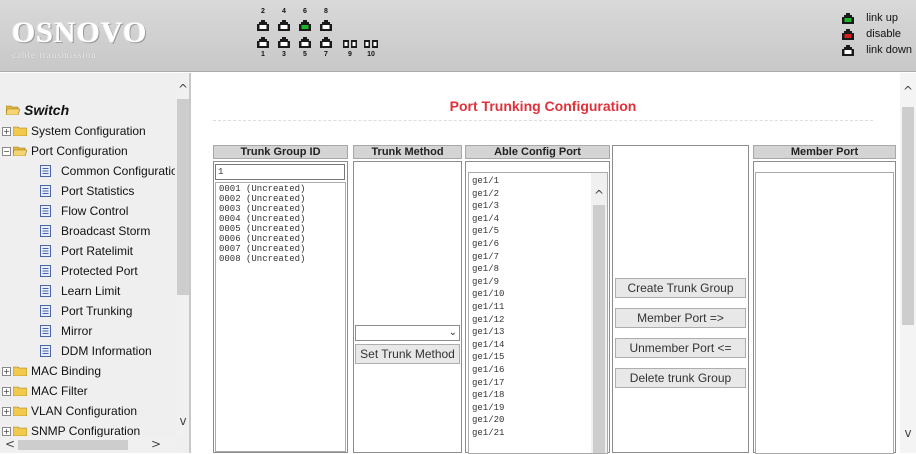 The image size is (916, 454). What do you see at coordinates (59, 391) in the screenshot?
I see `sidebar-item-label: MAC Filter` at bounding box center [59, 391].